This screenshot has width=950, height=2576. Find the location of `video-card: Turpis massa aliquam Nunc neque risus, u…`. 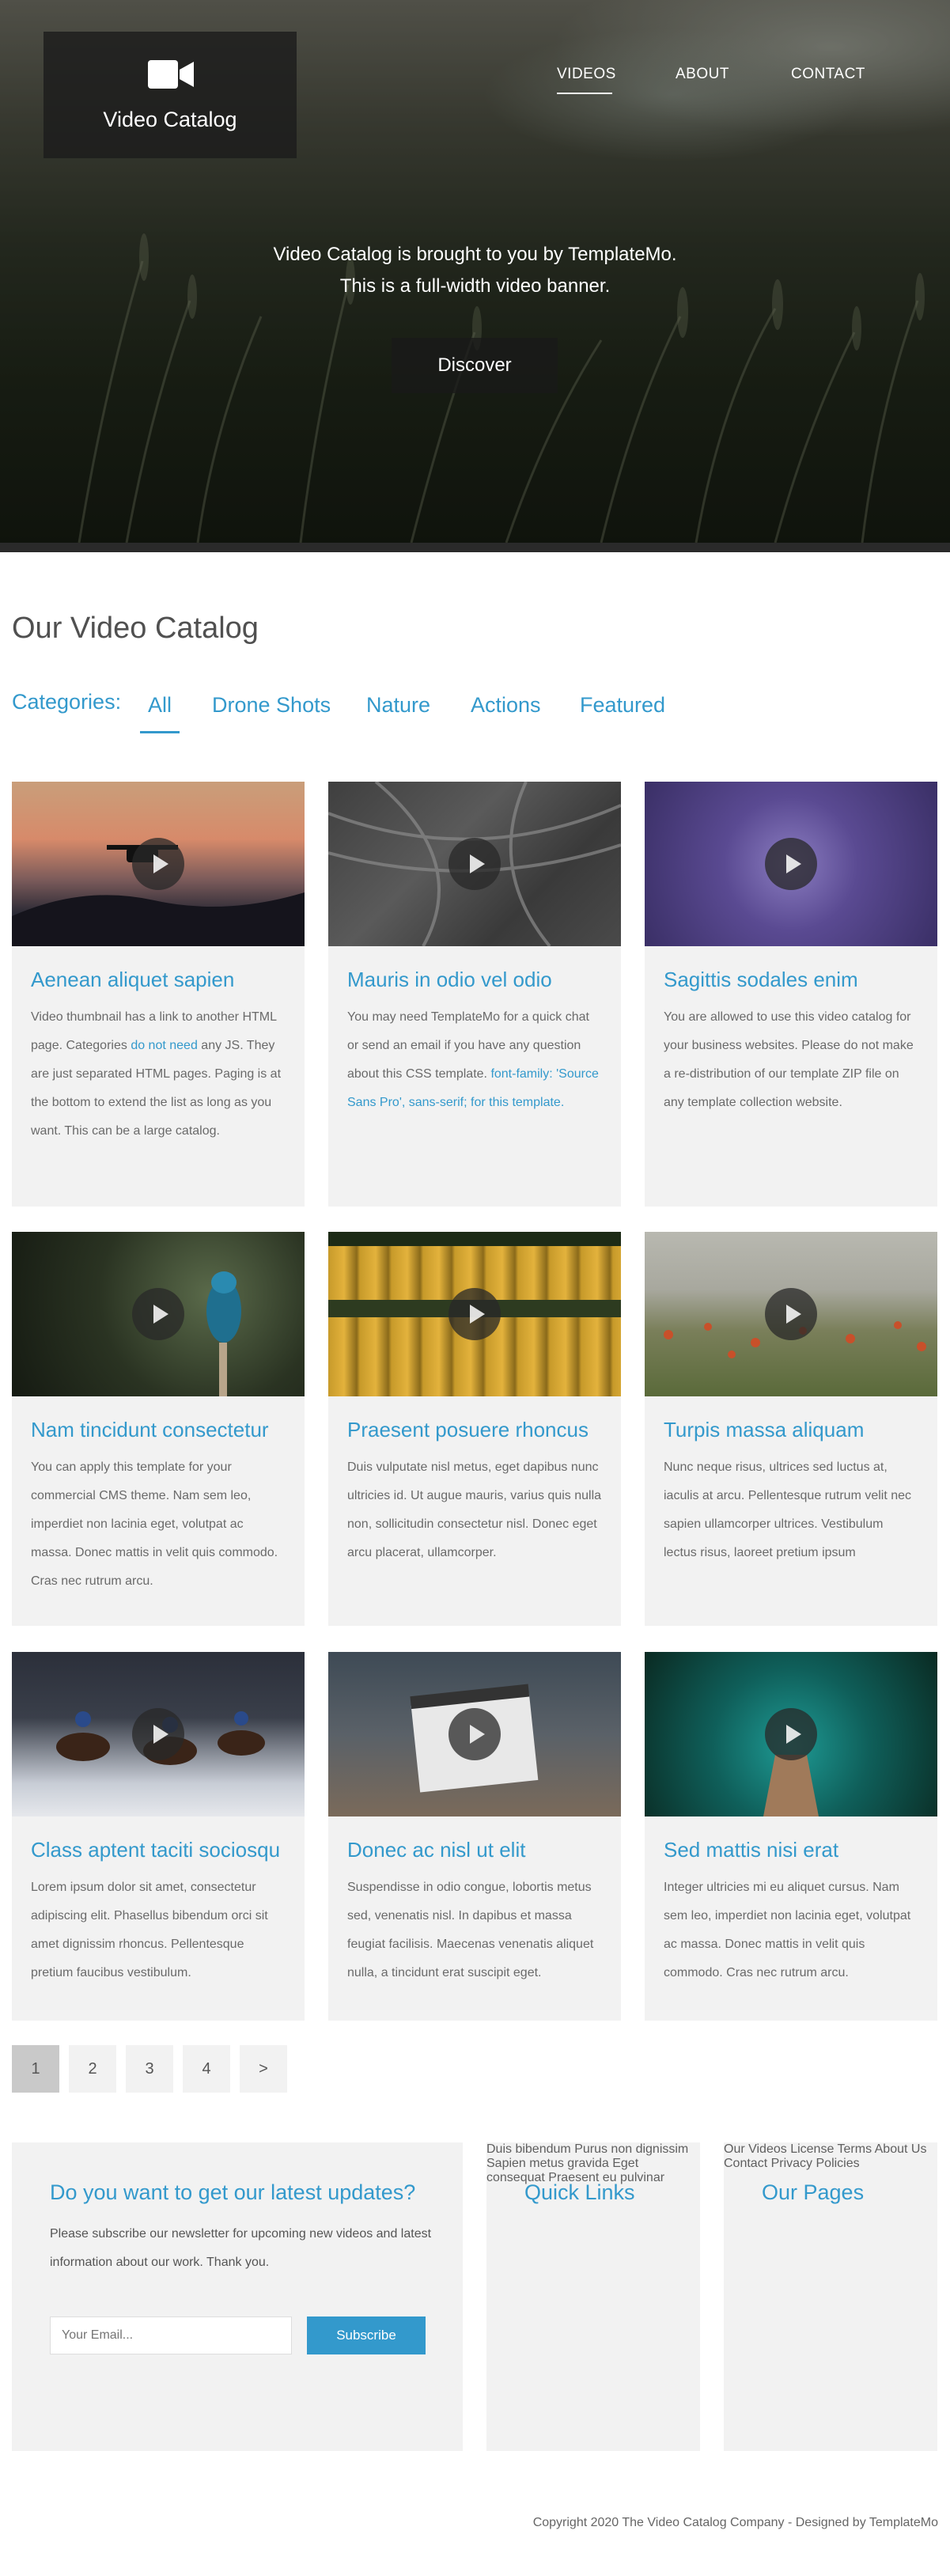

video-card: Turpis massa aliquam Nunc neque risus, u… is located at coordinates (791, 1429).